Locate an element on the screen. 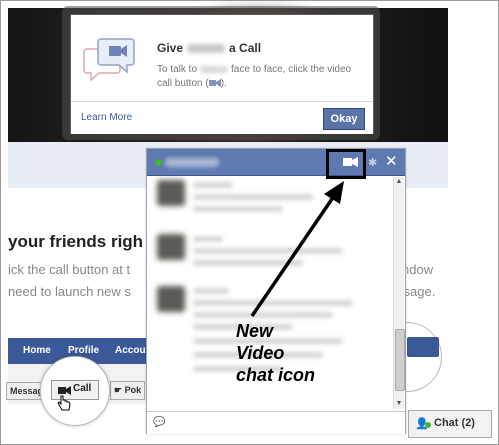  annotation-line: New is located at coordinates (255, 331).